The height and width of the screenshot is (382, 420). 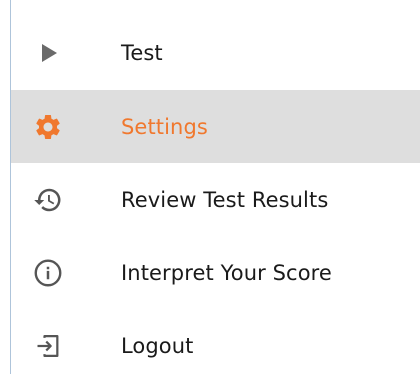 I want to click on logout-icon, so click(x=48, y=346).